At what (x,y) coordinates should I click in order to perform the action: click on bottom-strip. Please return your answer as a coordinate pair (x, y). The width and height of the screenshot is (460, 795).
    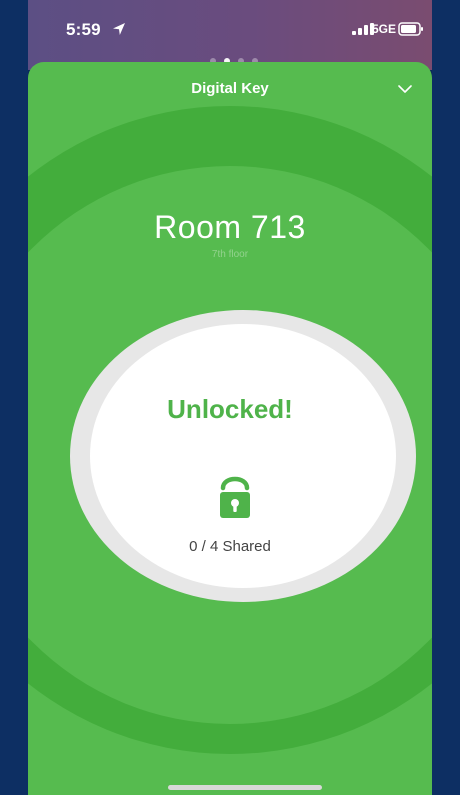
    Looking at the image, I should click on (230, 780).